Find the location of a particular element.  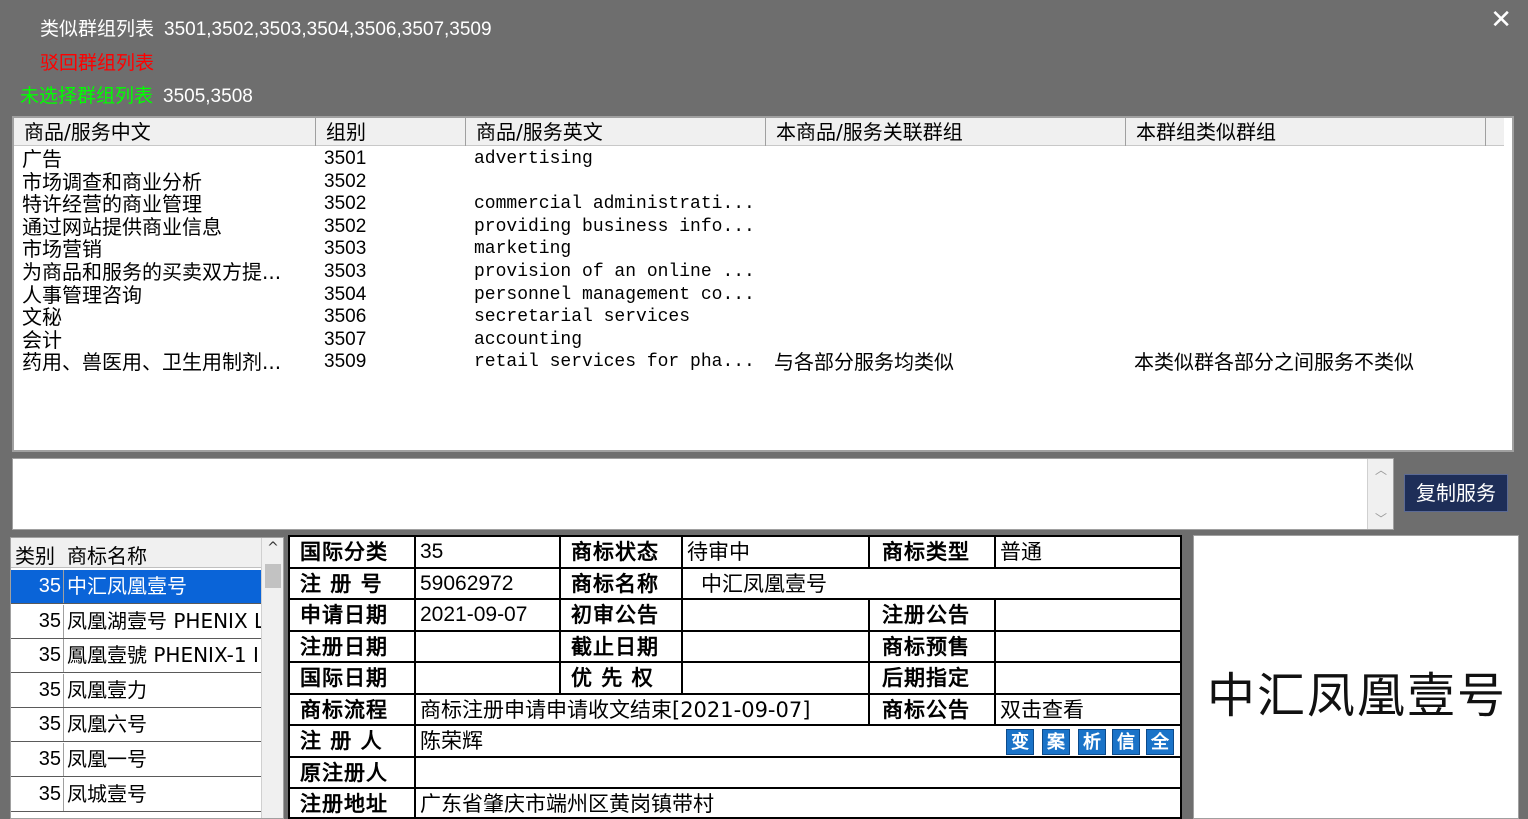

services-table-header: 商品/服务中文 组别 商品/服务英文 本商品/服务关联群组 本群组类似群组 is located at coordinates (759, 132).